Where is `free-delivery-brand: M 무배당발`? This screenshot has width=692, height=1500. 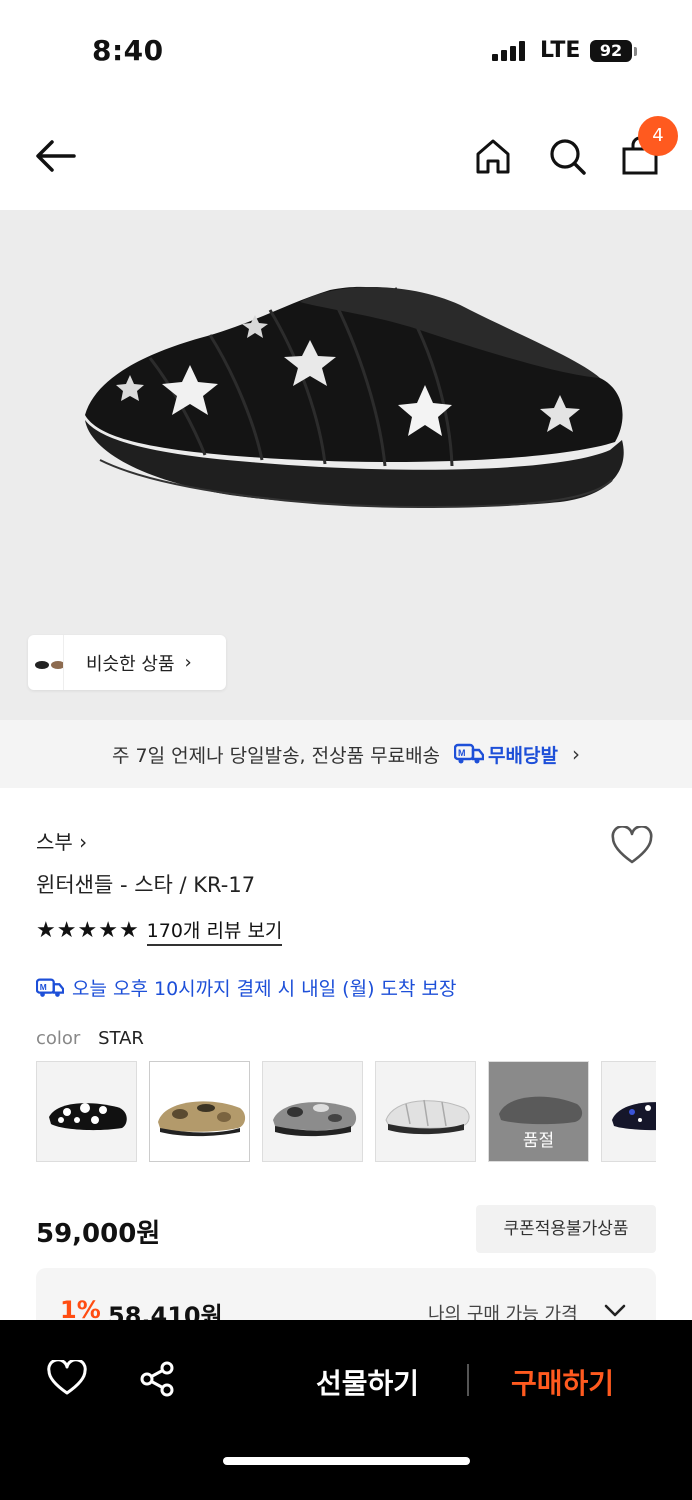 free-delivery-brand: M 무배당발 is located at coordinates (506, 754).